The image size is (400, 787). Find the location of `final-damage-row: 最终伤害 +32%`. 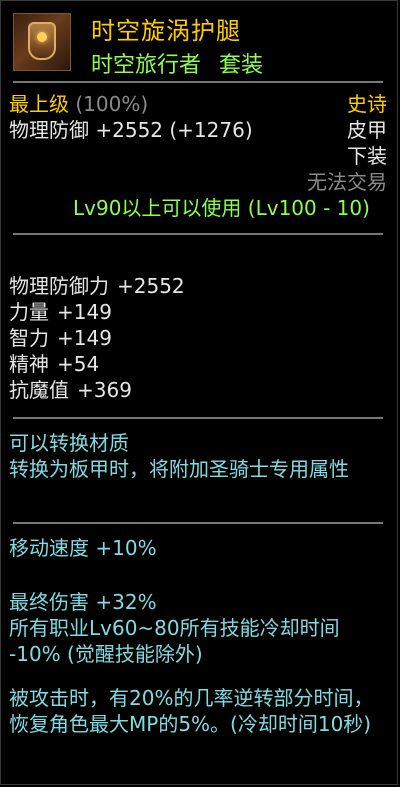

final-damage-row: 最终伤害 +32% is located at coordinates (198, 602).